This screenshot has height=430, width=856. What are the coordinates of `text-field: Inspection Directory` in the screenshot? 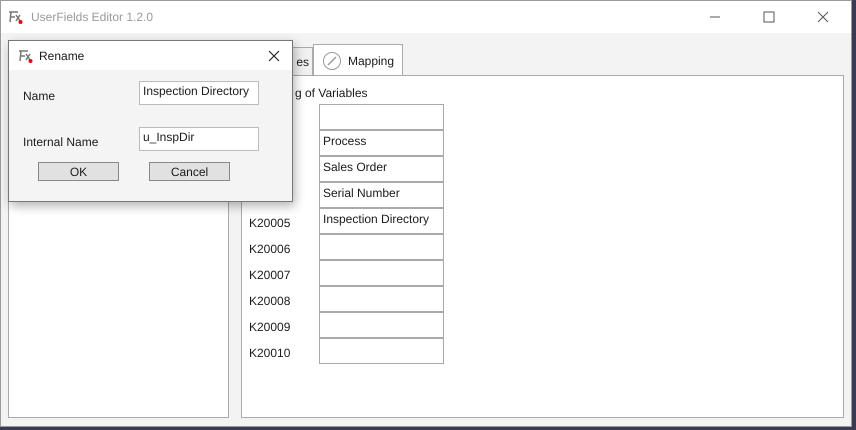 It's located at (199, 93).